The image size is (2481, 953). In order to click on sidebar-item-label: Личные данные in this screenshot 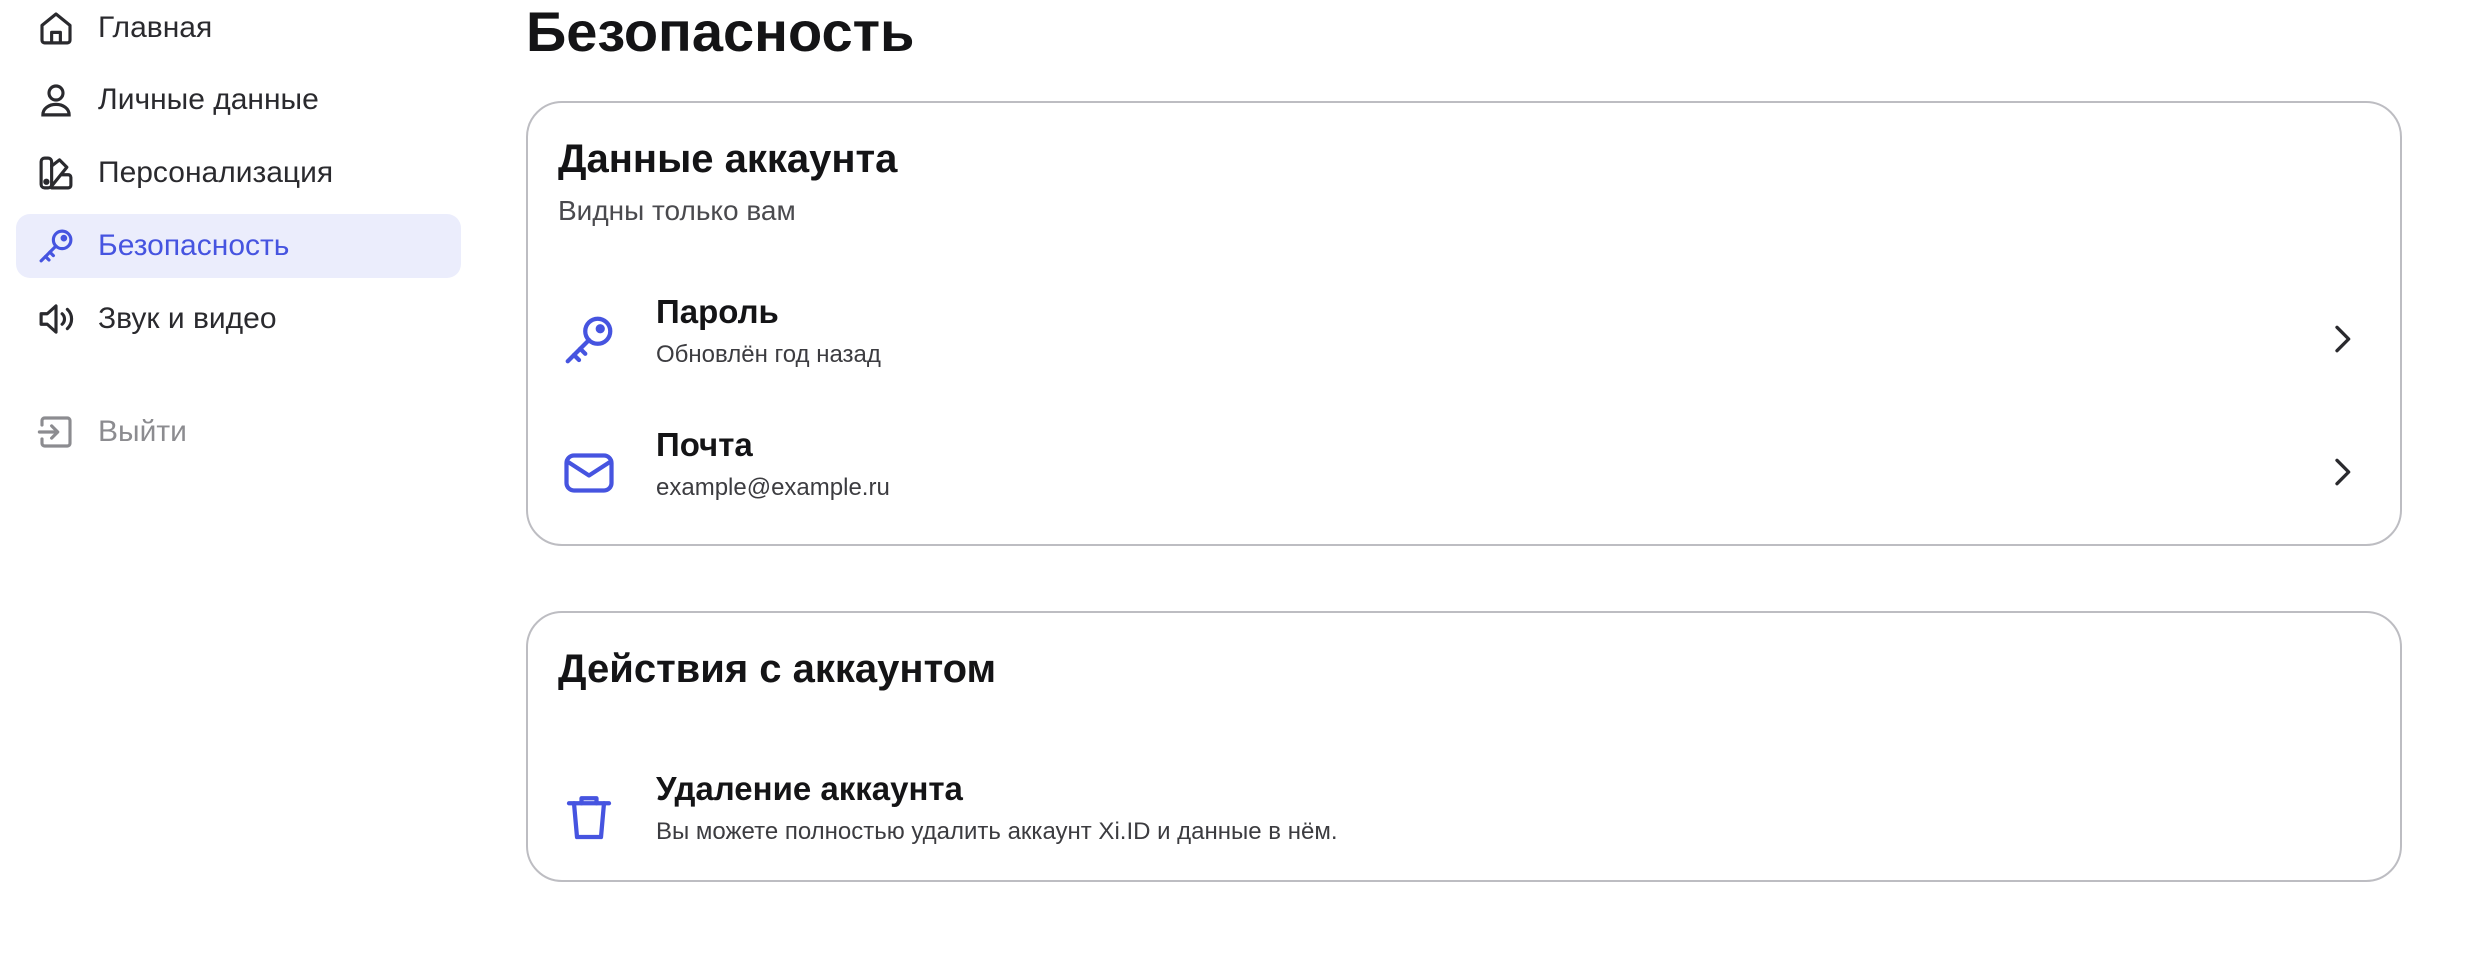, I will do `click(208, 99)`.